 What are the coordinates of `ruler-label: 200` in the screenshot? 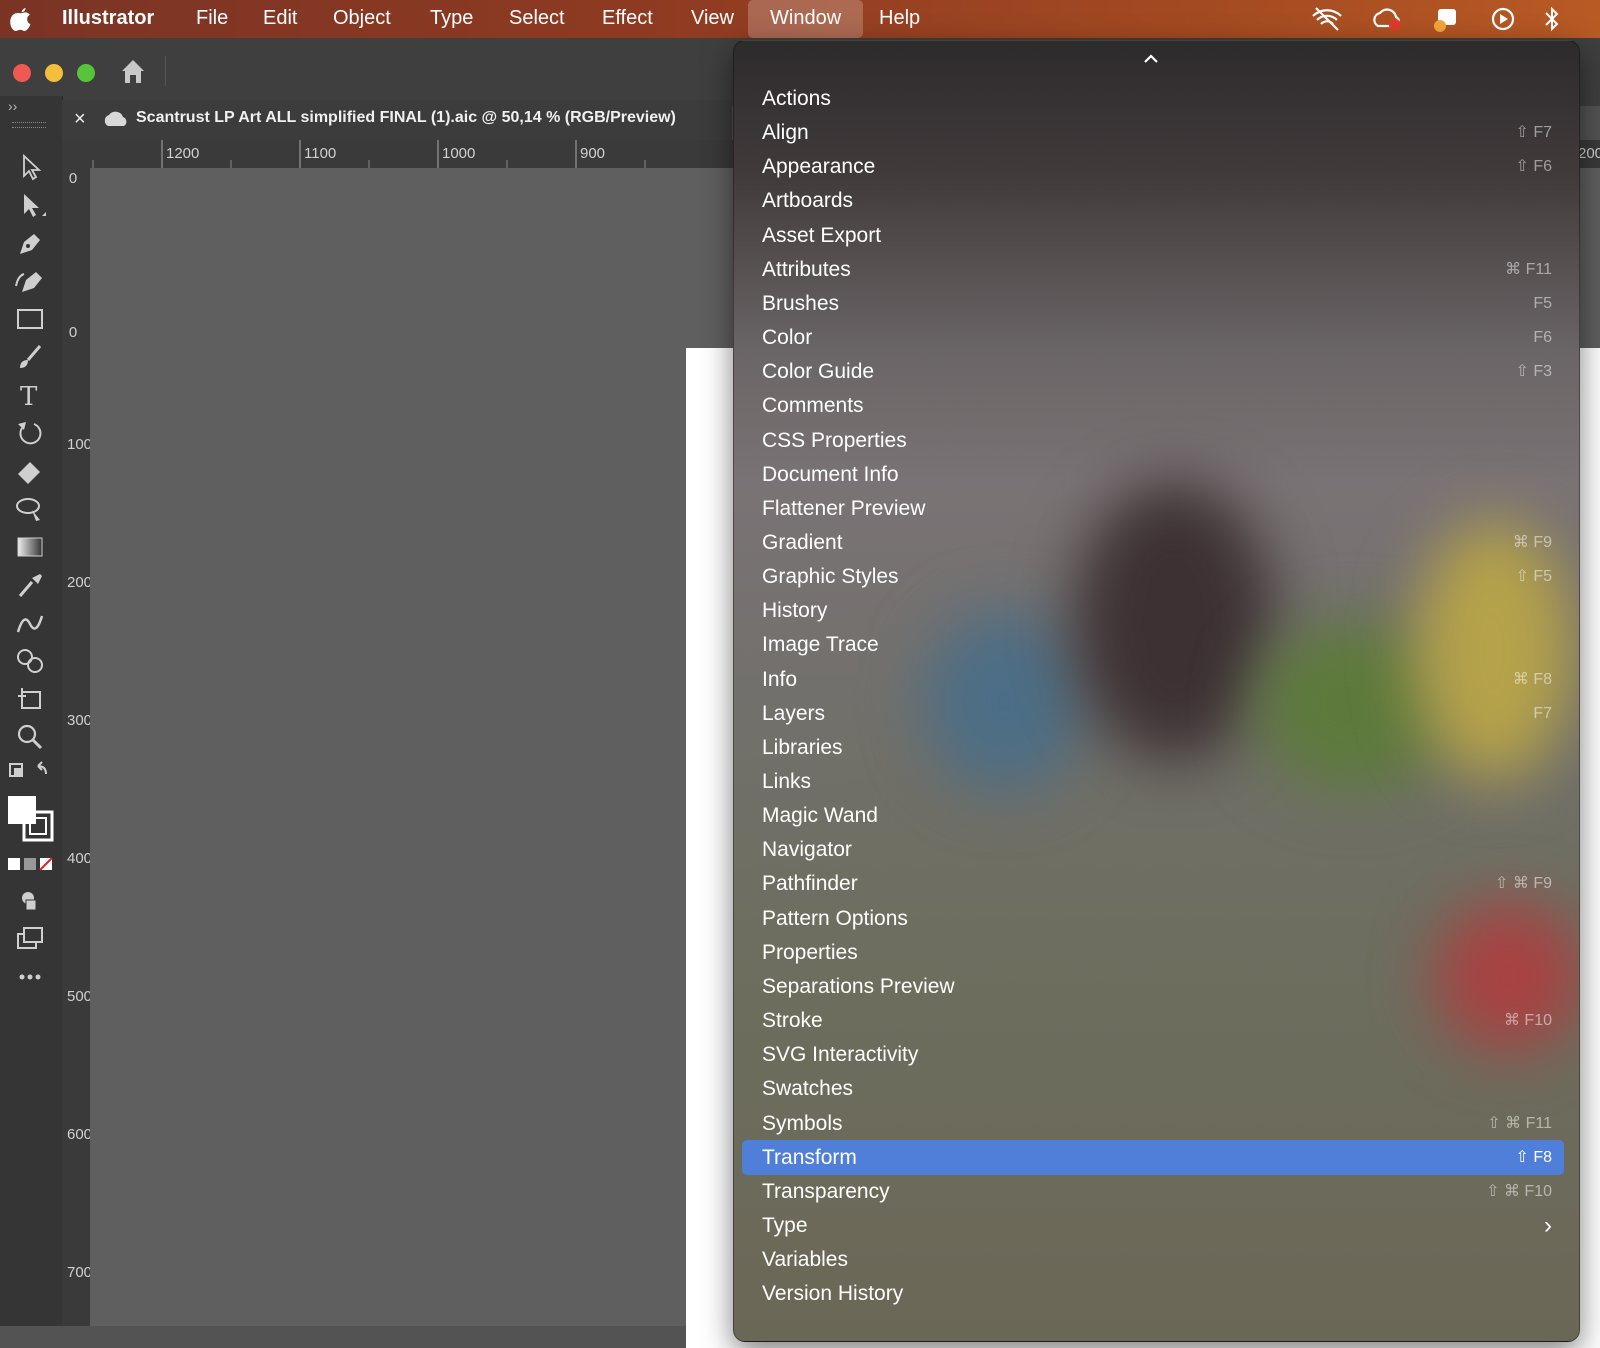 It's located at (1589, 153).